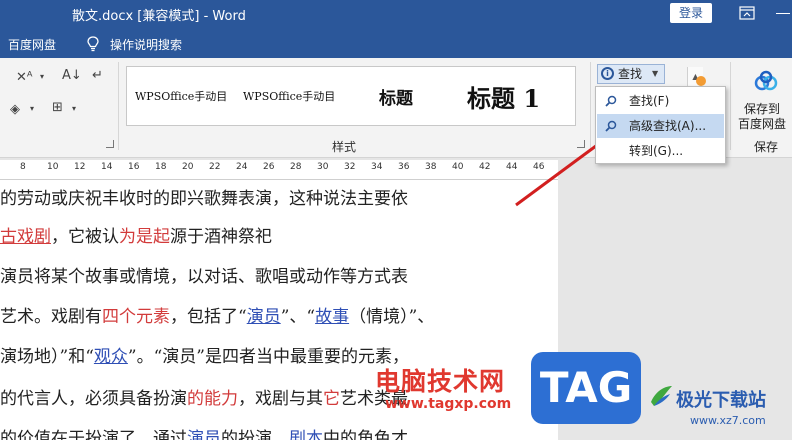 The width and height of the screenshot is (792, 440). I want to click on watermark-jg-name: 极光下载站, so click(721, 400).